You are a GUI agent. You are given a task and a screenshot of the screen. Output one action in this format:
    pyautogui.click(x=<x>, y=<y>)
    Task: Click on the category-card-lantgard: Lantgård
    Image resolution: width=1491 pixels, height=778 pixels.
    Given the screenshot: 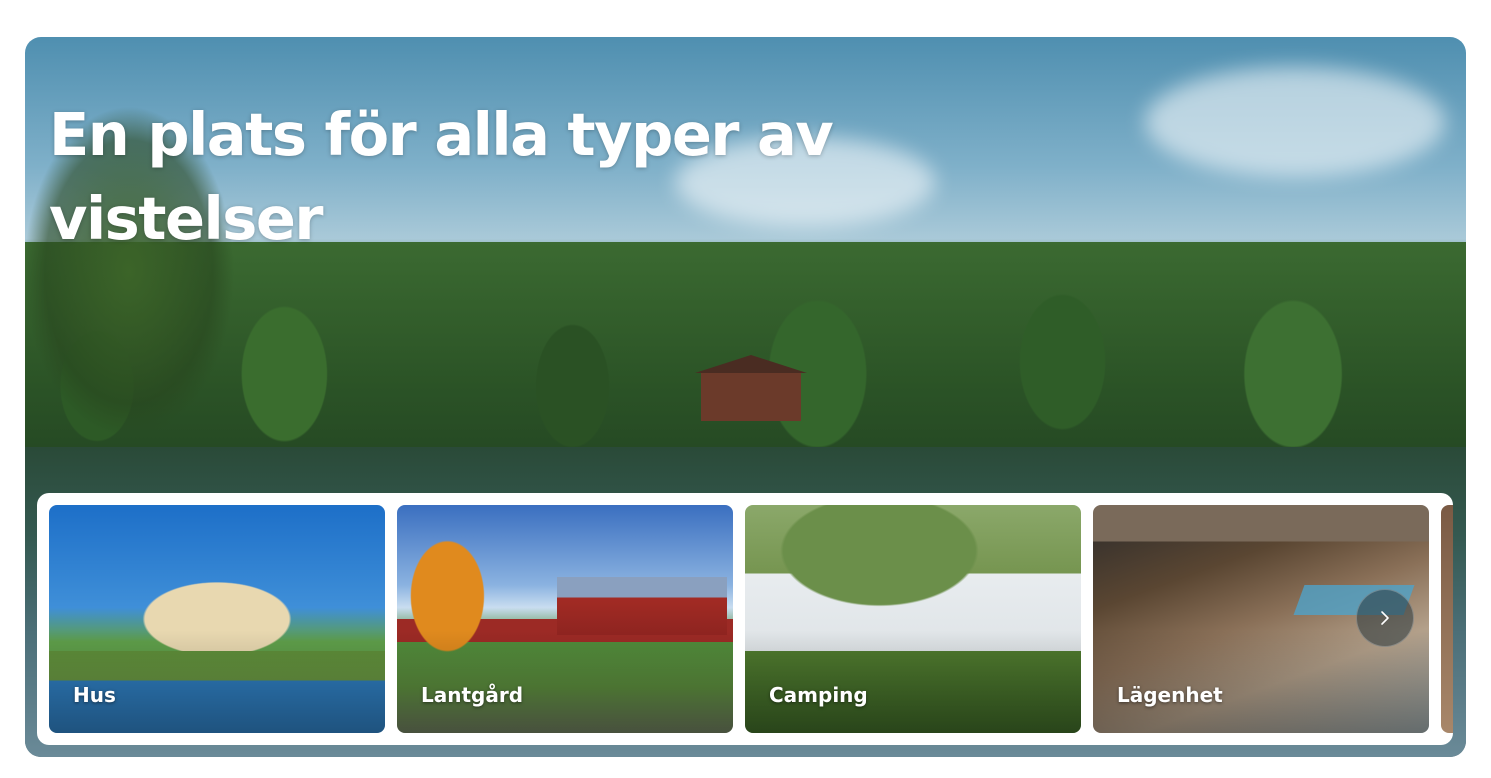 What is the action you would take?
    pyautogui.click(x=565, y=619)
    